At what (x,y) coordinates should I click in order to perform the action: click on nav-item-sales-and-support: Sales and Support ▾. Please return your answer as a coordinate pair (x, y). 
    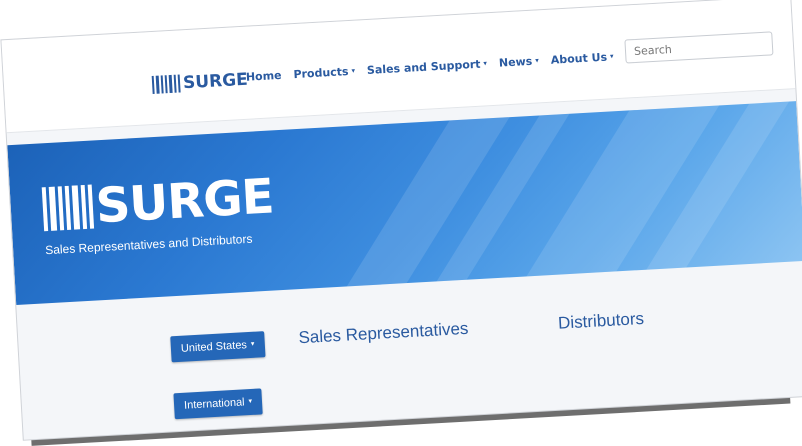
    Looking at the image, I should click on (427, 67).